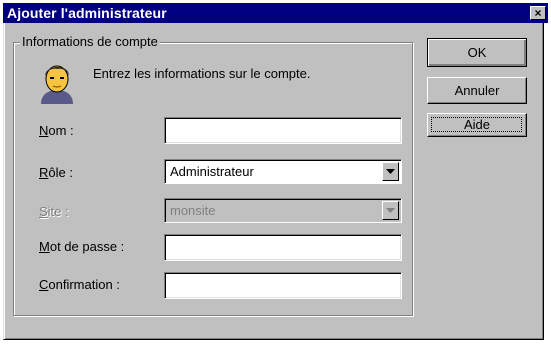 This screenshot has height=348, width=551. Describe the element at coordinates (202, 73) in the screenshot. I see `intro-text: Entrez les informations sur le compte.` at that location.